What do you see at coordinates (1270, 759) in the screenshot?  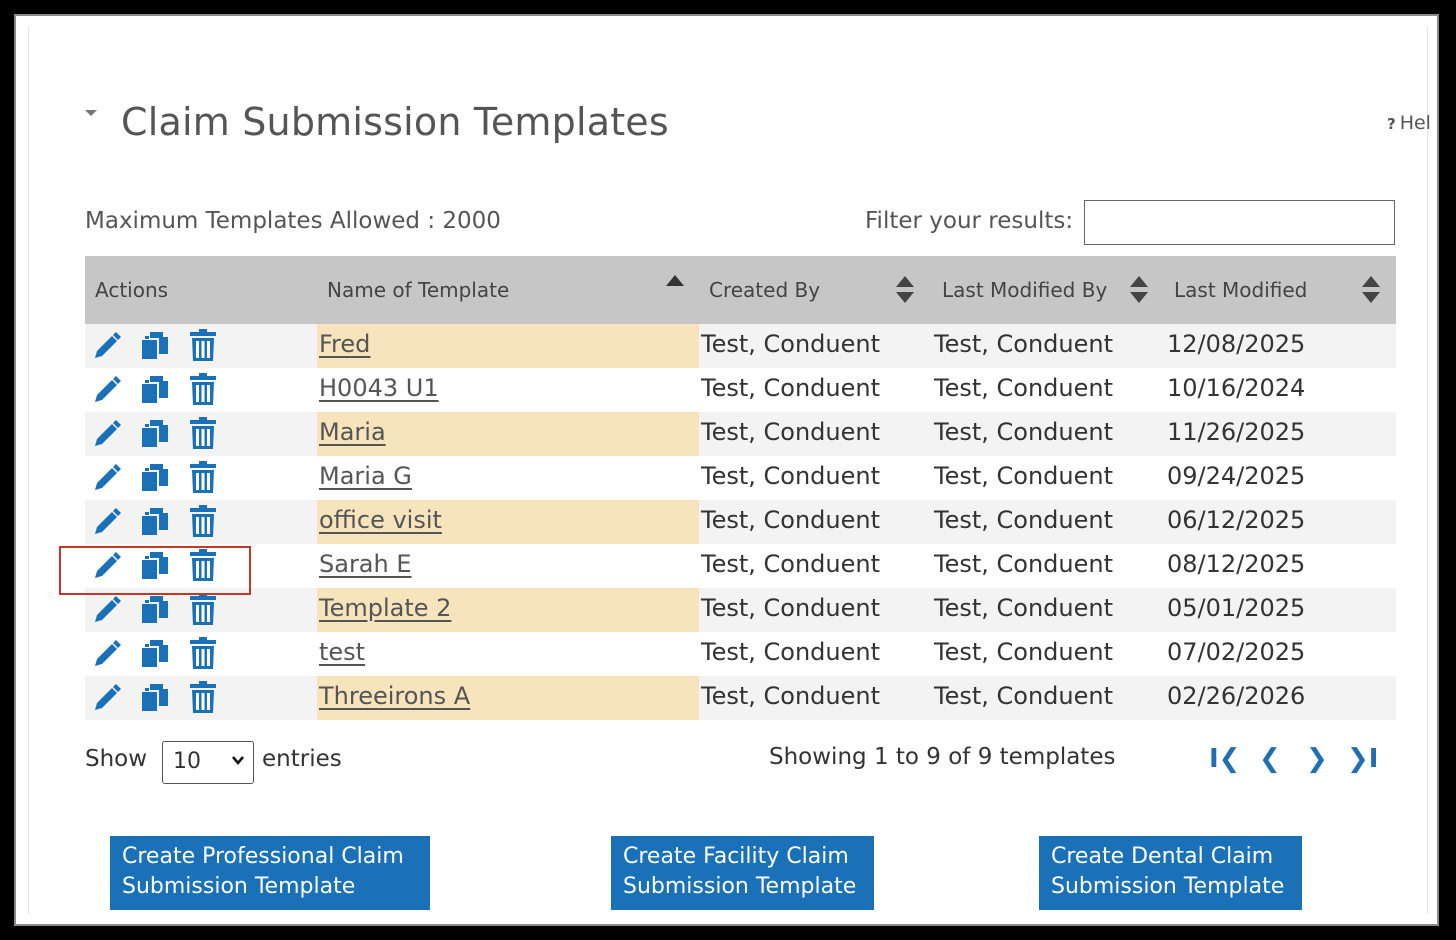 I see `pager-prev-button: ❮` at bounding box center [1270, 759].